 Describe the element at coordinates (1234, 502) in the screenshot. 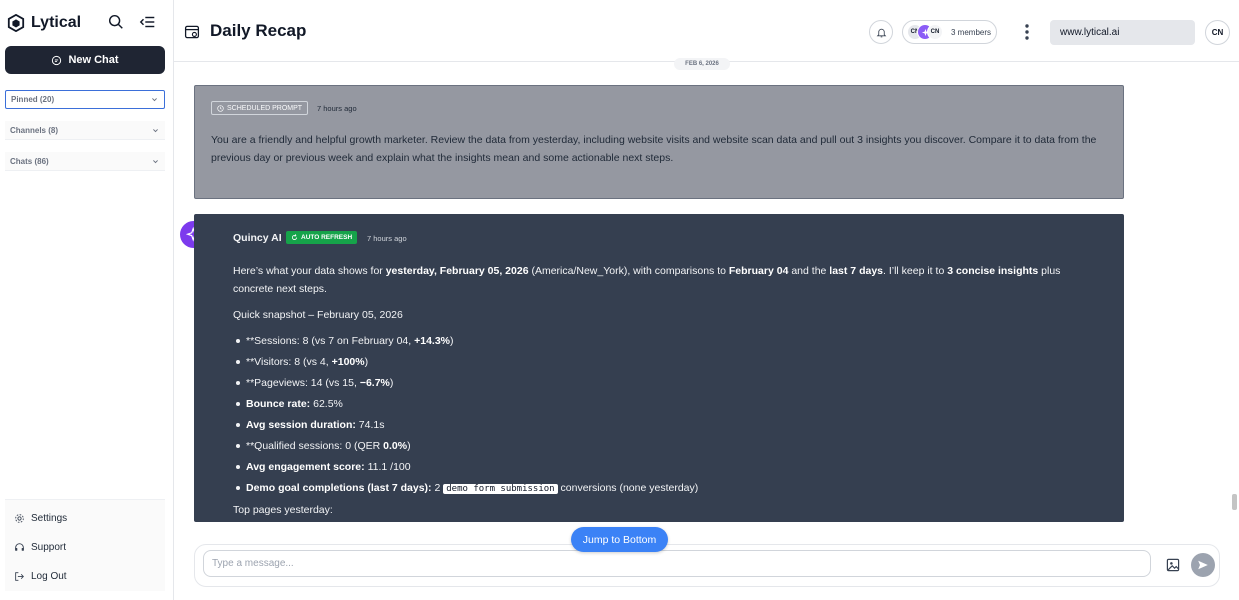

I see `scrollbar` at that location.